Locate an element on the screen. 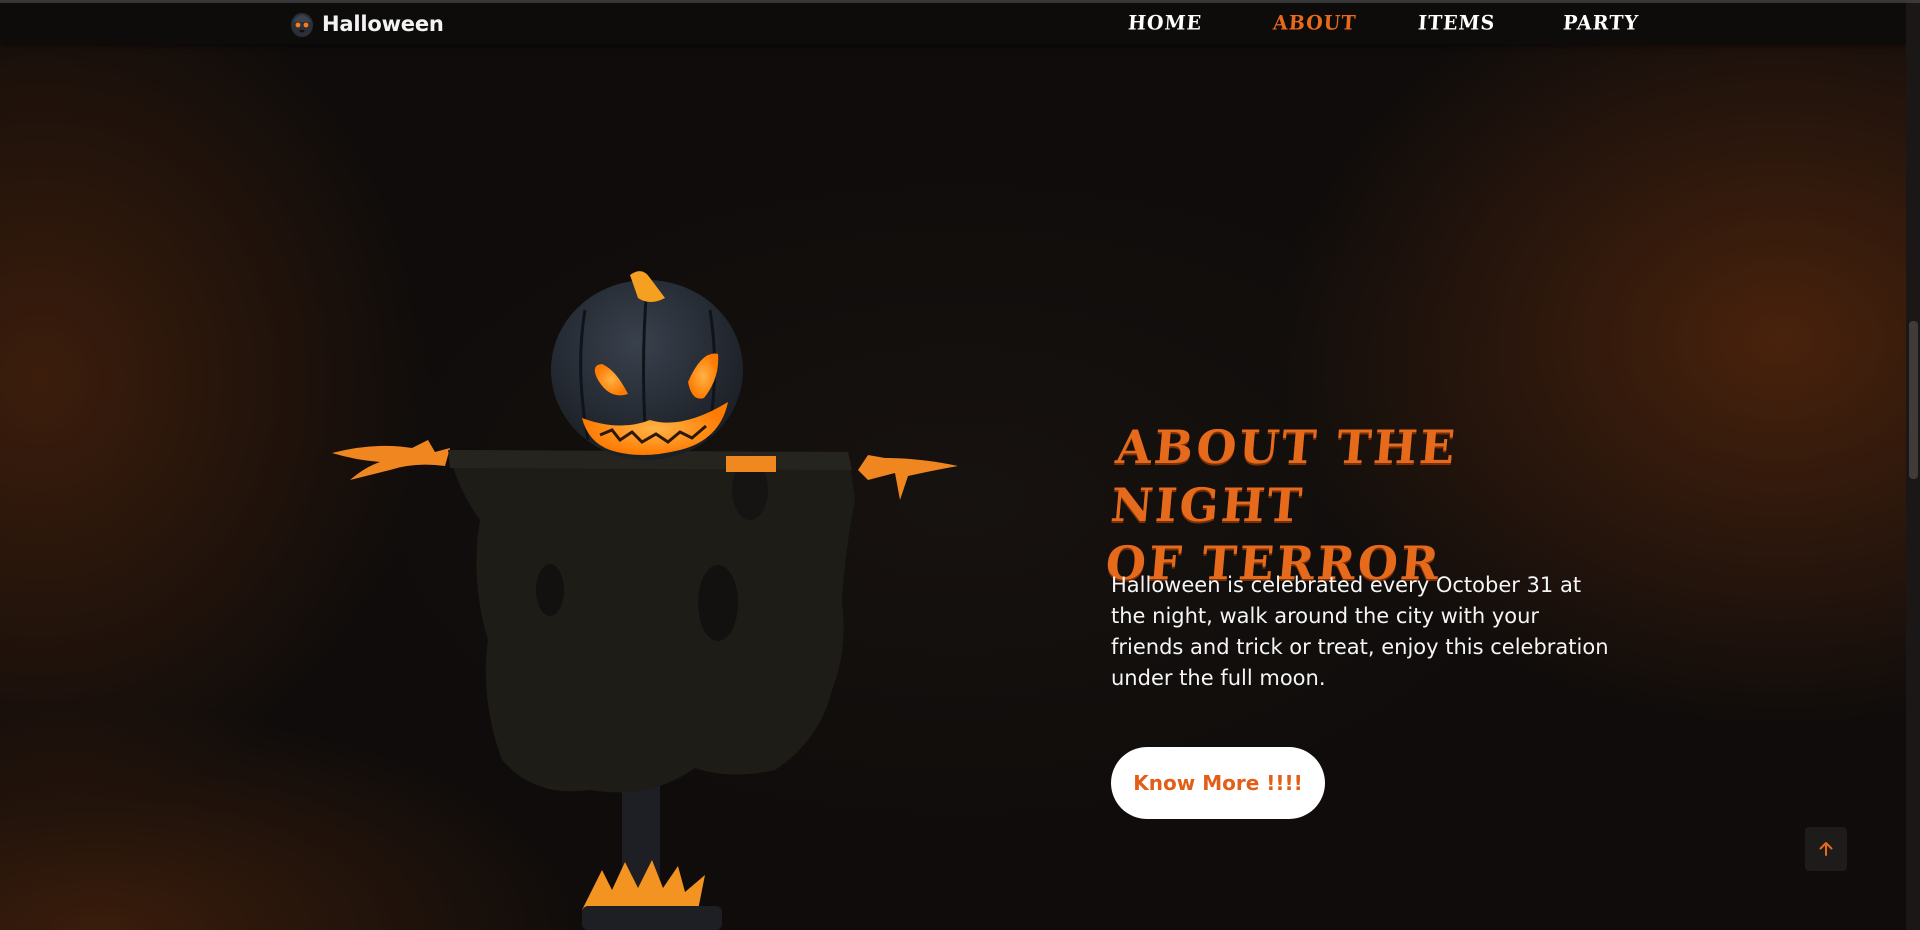  nav-party: PARTY is located at coordinates (1635, 22).